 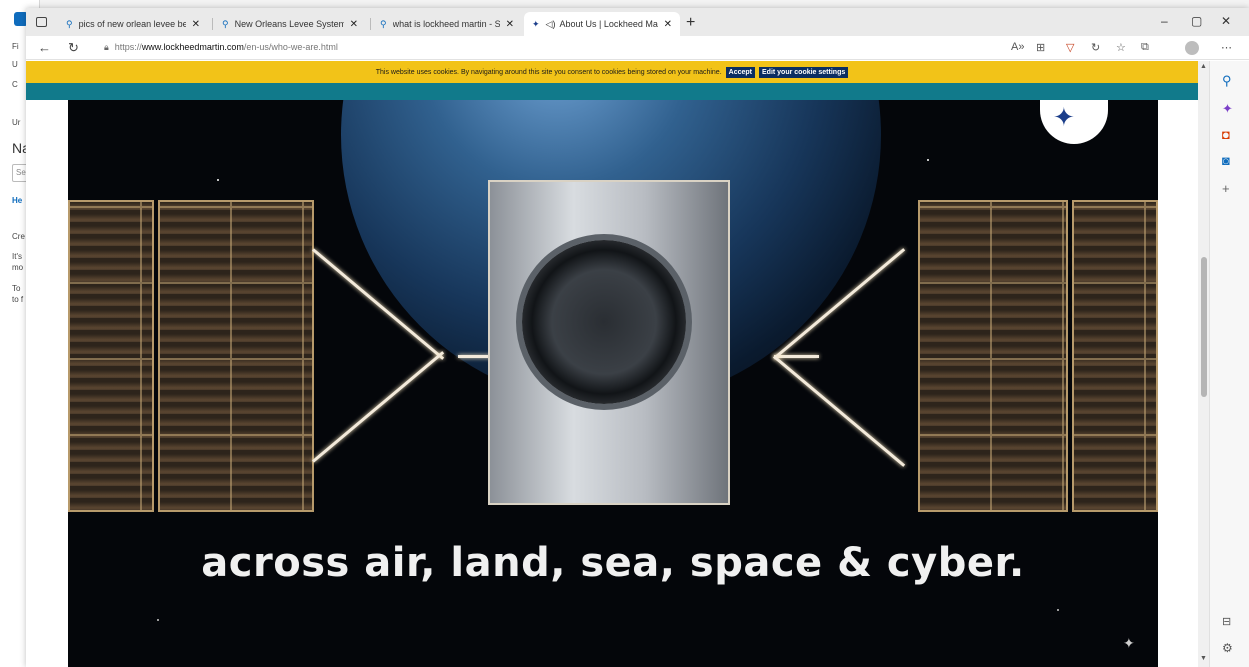 I want to click on sidebar-toggle-icon: ⊟, so click(x=1226, y=621).